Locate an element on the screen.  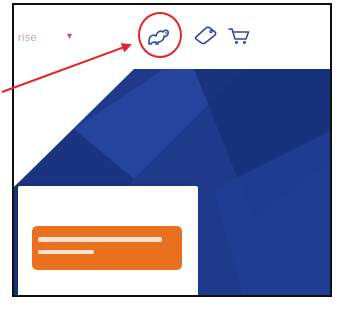
chevron-down-icon: ▾ is located at coordinates (69, 36).